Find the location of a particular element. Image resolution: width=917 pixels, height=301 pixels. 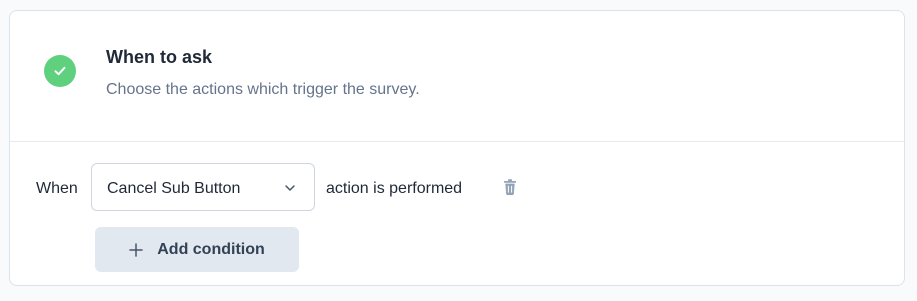

add-condition-label: Add condition is located at coordinates (211, 249).